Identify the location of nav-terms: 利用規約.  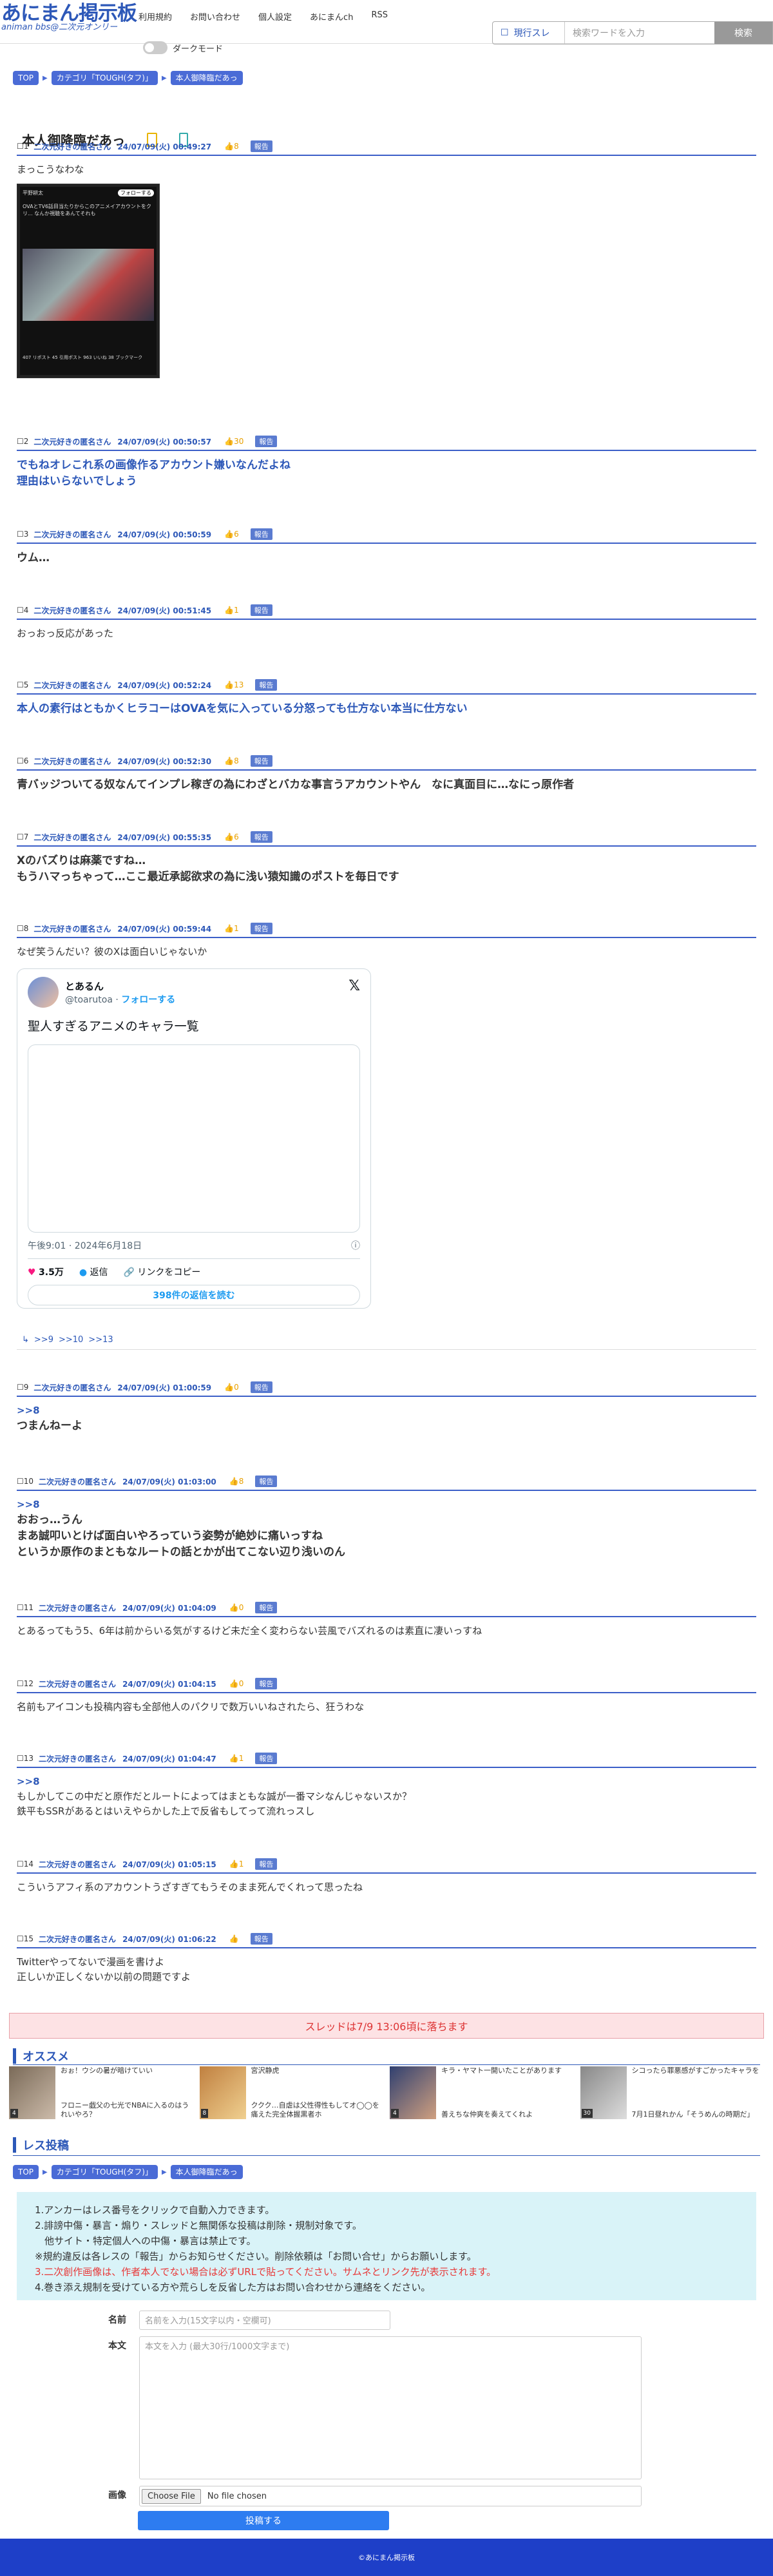
(155, 16).